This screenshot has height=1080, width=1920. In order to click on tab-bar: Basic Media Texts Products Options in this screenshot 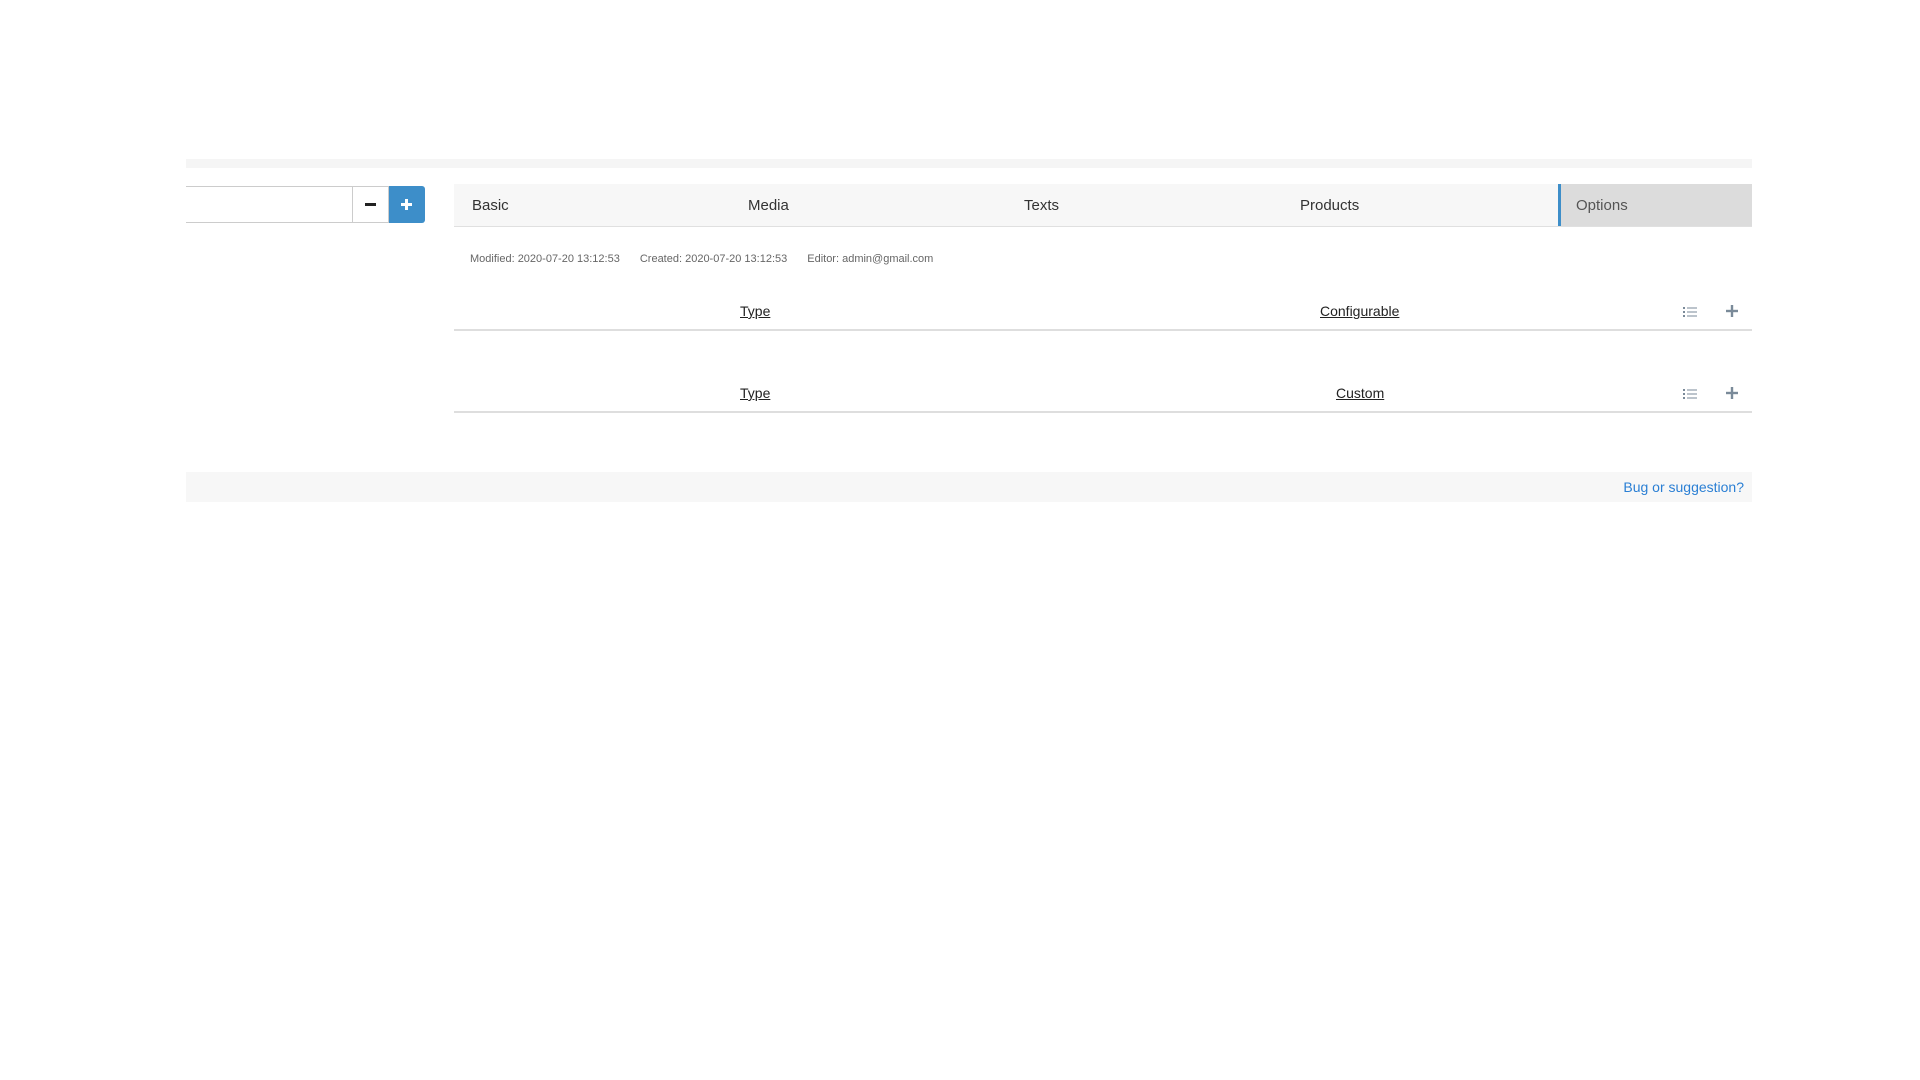, I will do `click(1103, 205)`.